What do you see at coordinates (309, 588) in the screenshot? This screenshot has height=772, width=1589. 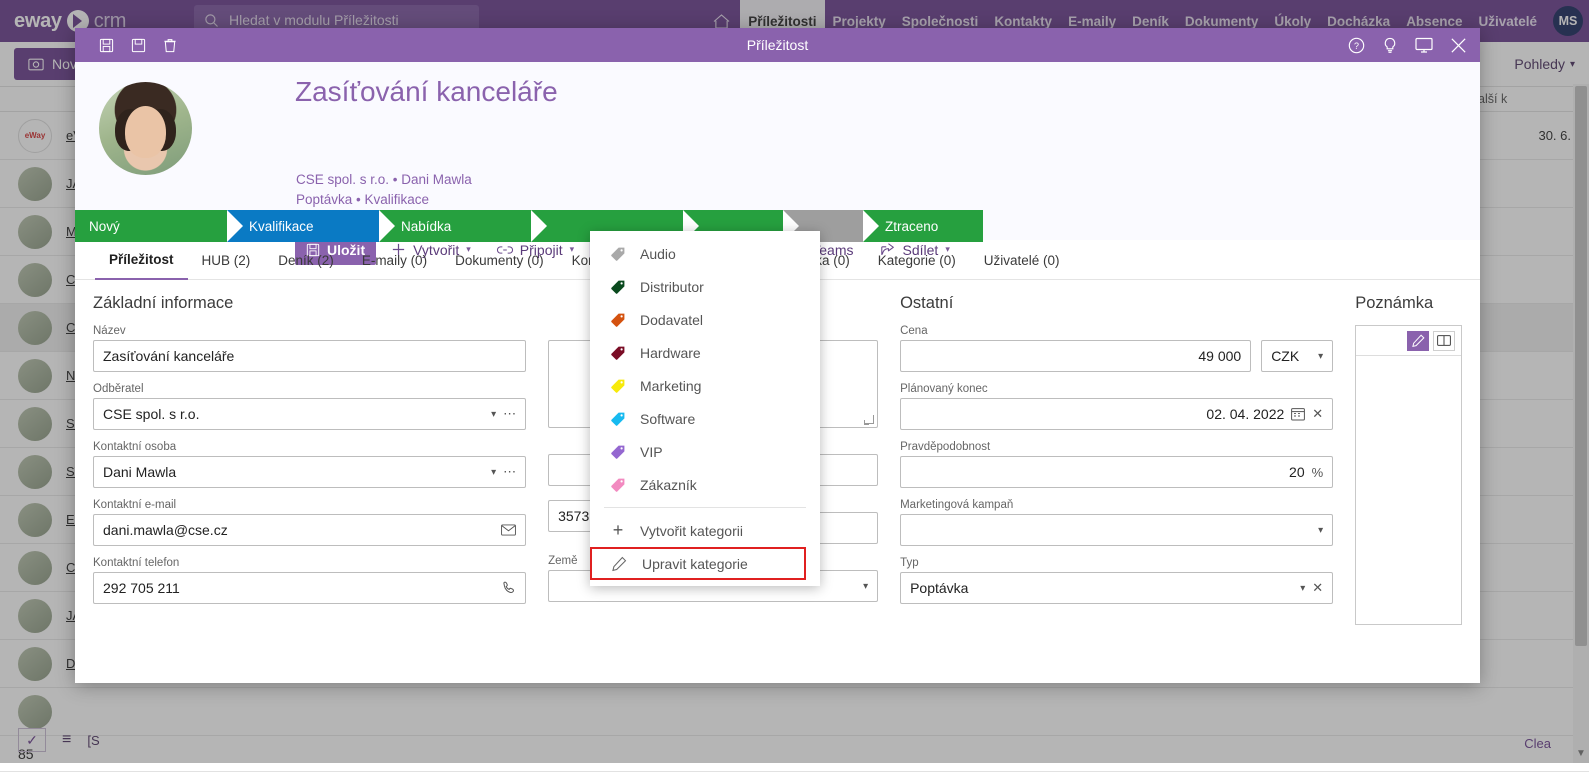 I see `kontaktni-telefon-input: 292 705 211` at bounding box center [309, 588].